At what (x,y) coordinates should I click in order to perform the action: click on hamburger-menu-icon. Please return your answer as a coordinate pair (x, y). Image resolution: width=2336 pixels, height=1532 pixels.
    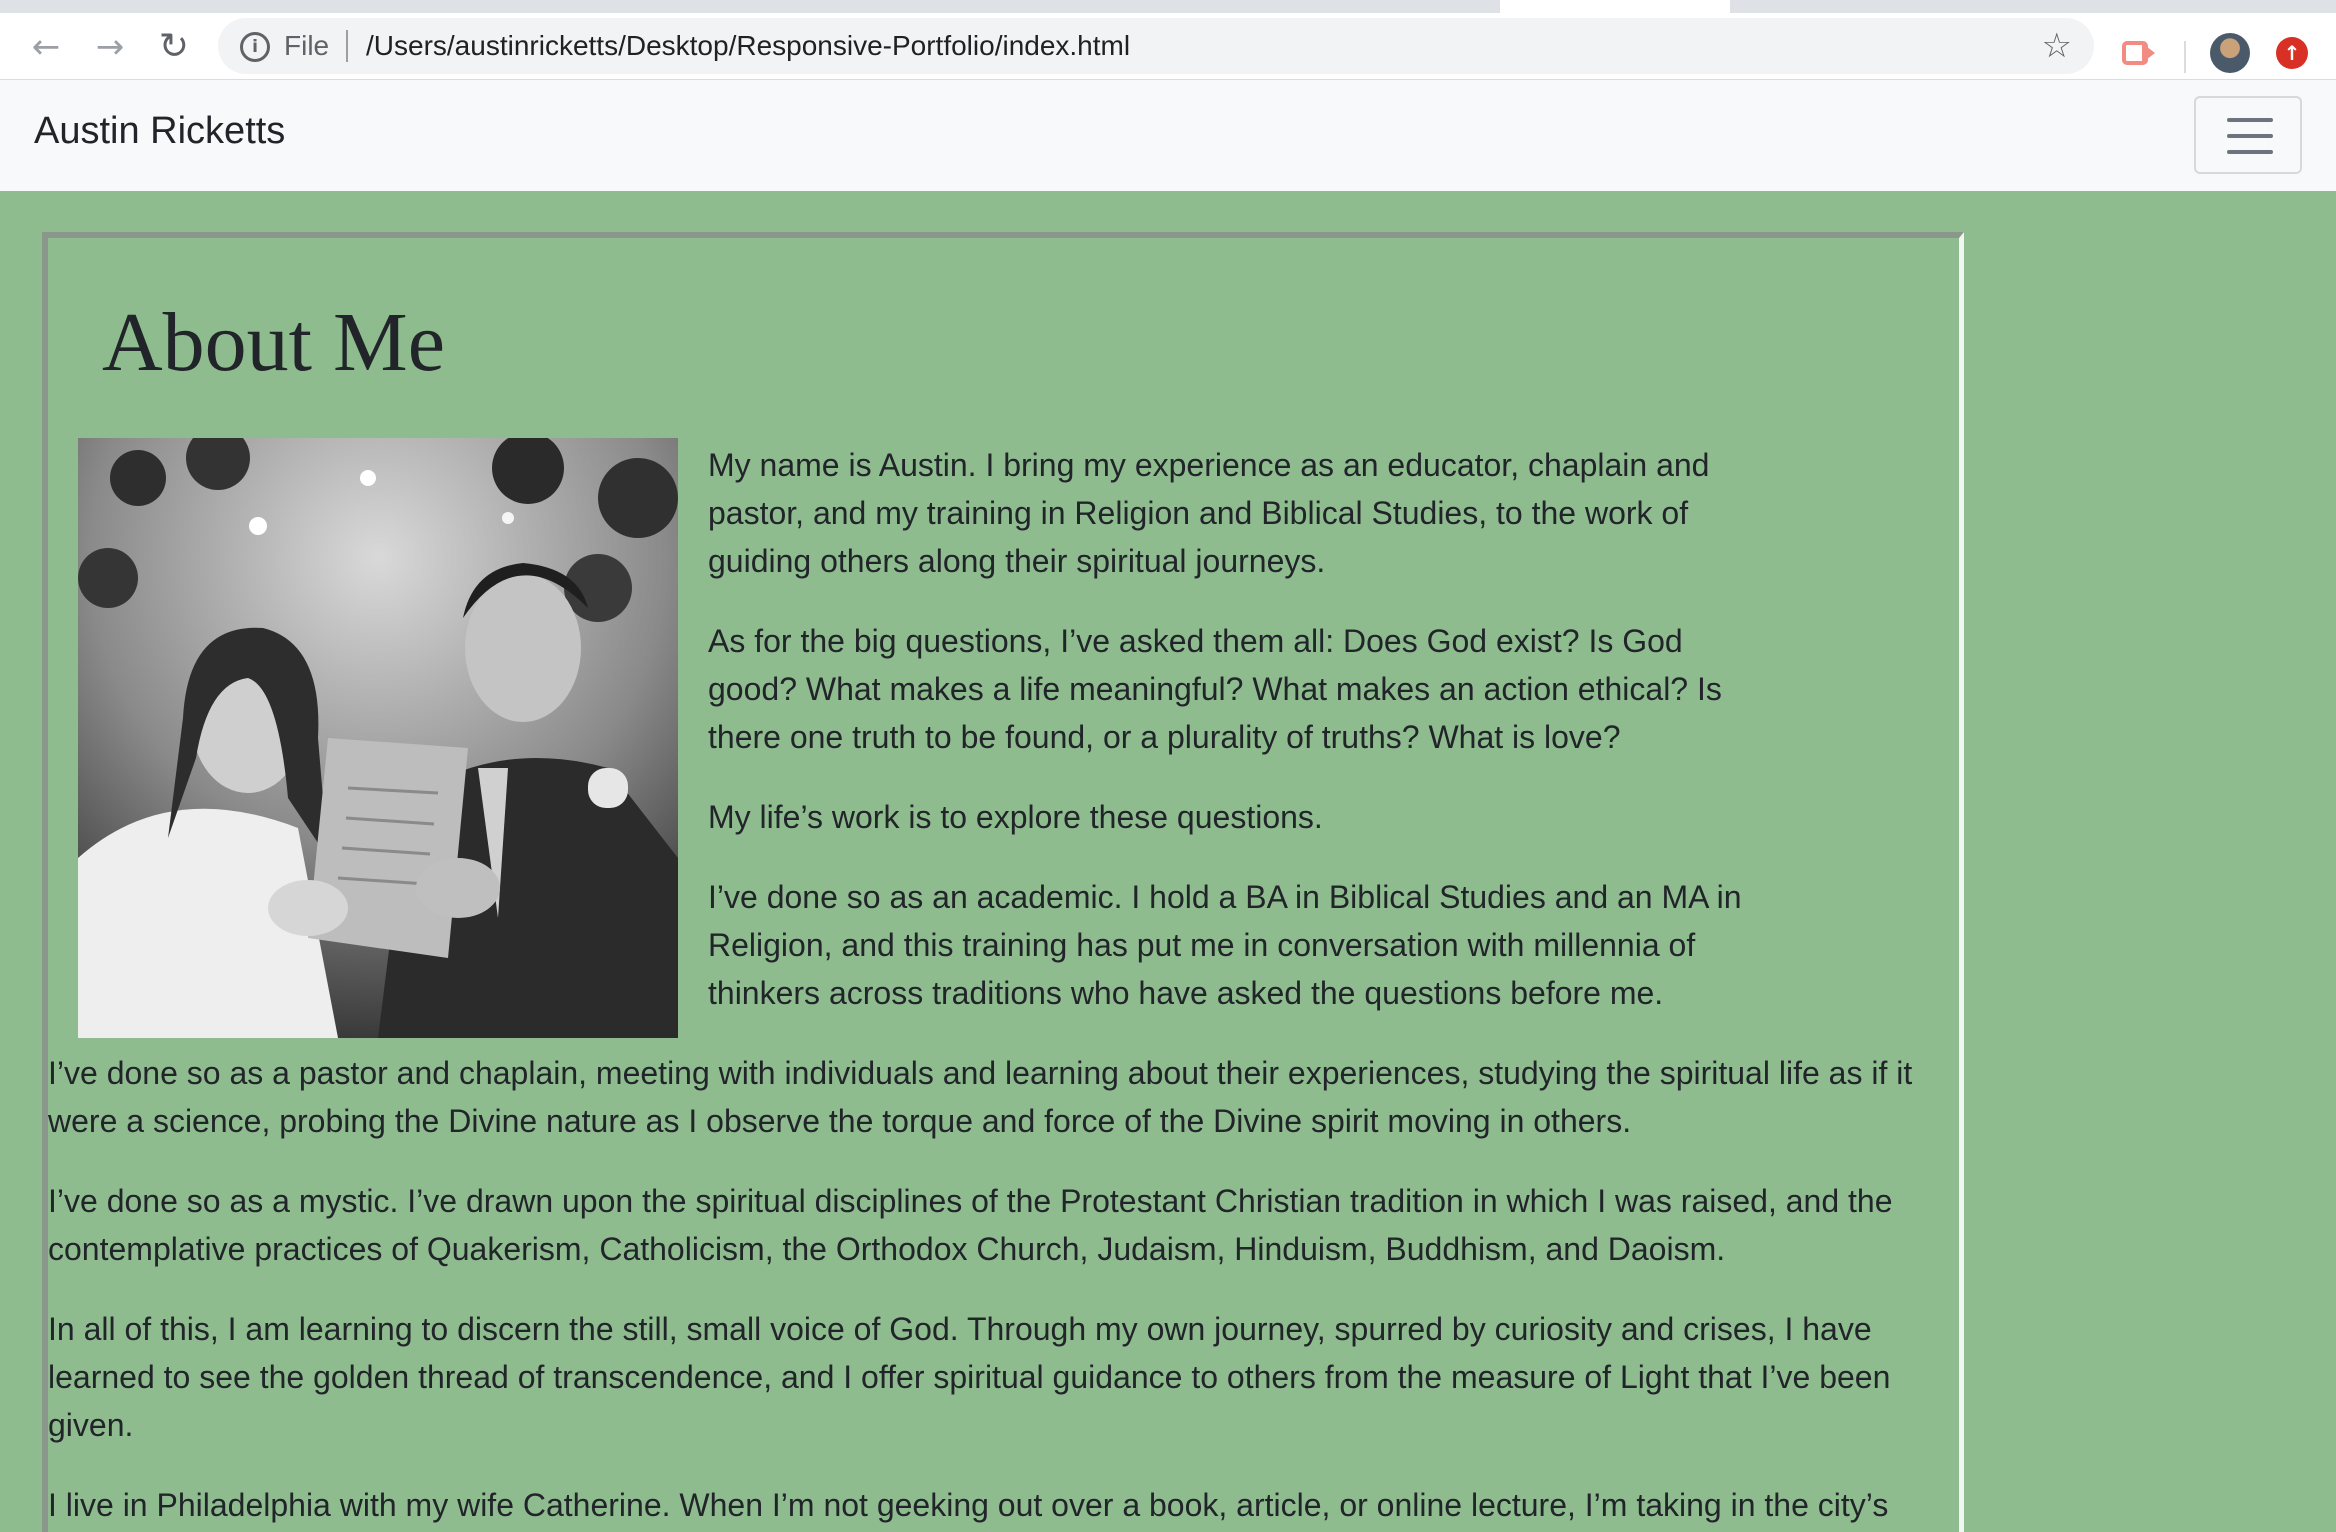
    Looking at the image, I should click on (2248, 135).